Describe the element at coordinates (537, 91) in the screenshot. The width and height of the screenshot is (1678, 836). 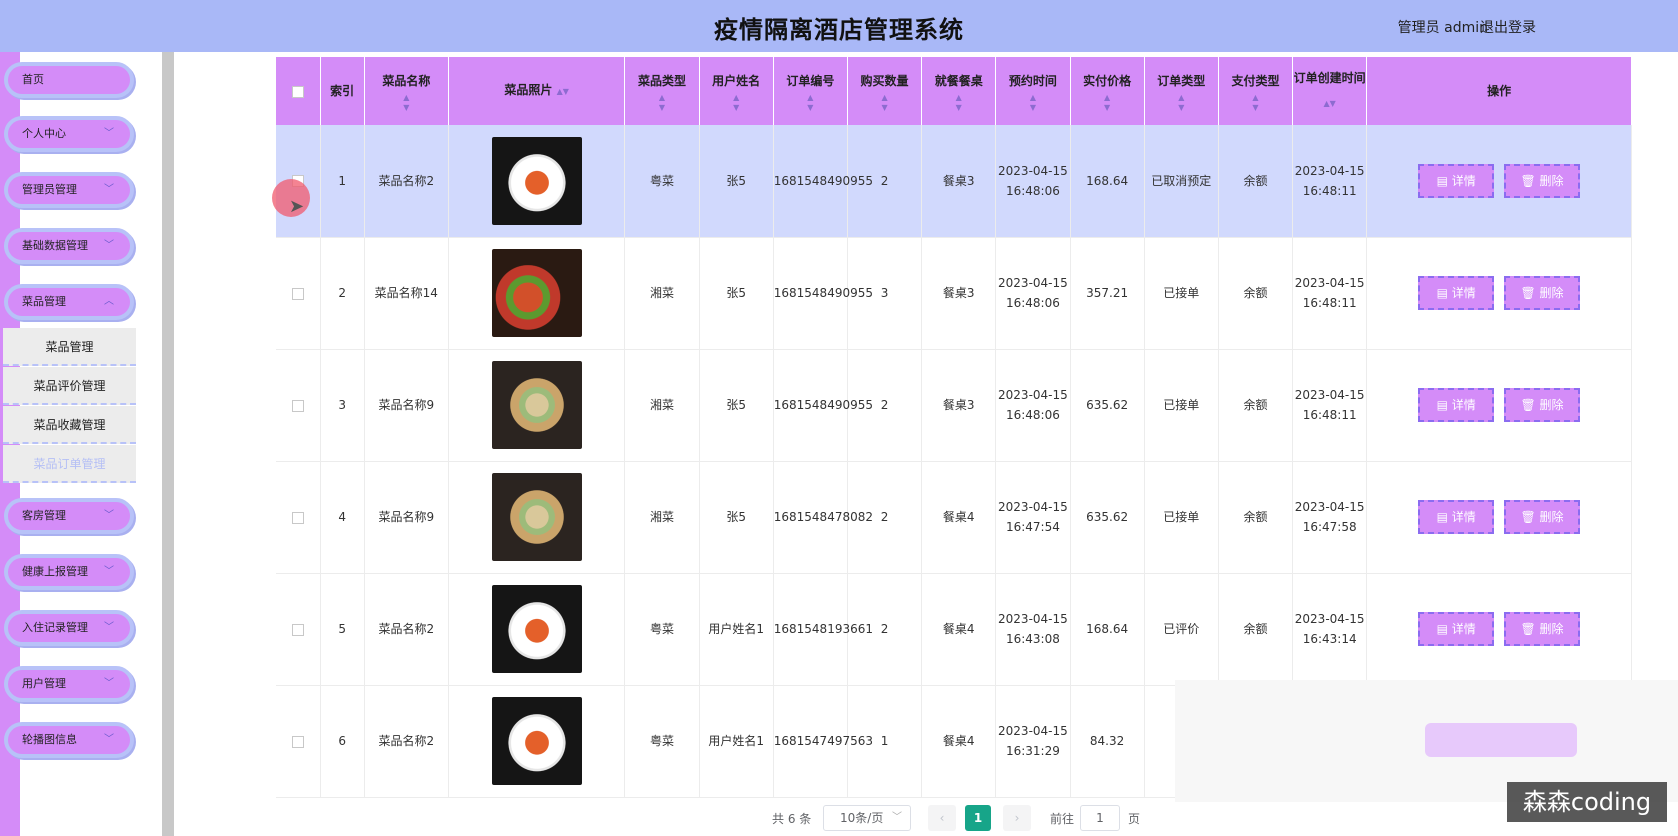
I see `header-dish-photo: 菜品照片 ▲▼` at that location.